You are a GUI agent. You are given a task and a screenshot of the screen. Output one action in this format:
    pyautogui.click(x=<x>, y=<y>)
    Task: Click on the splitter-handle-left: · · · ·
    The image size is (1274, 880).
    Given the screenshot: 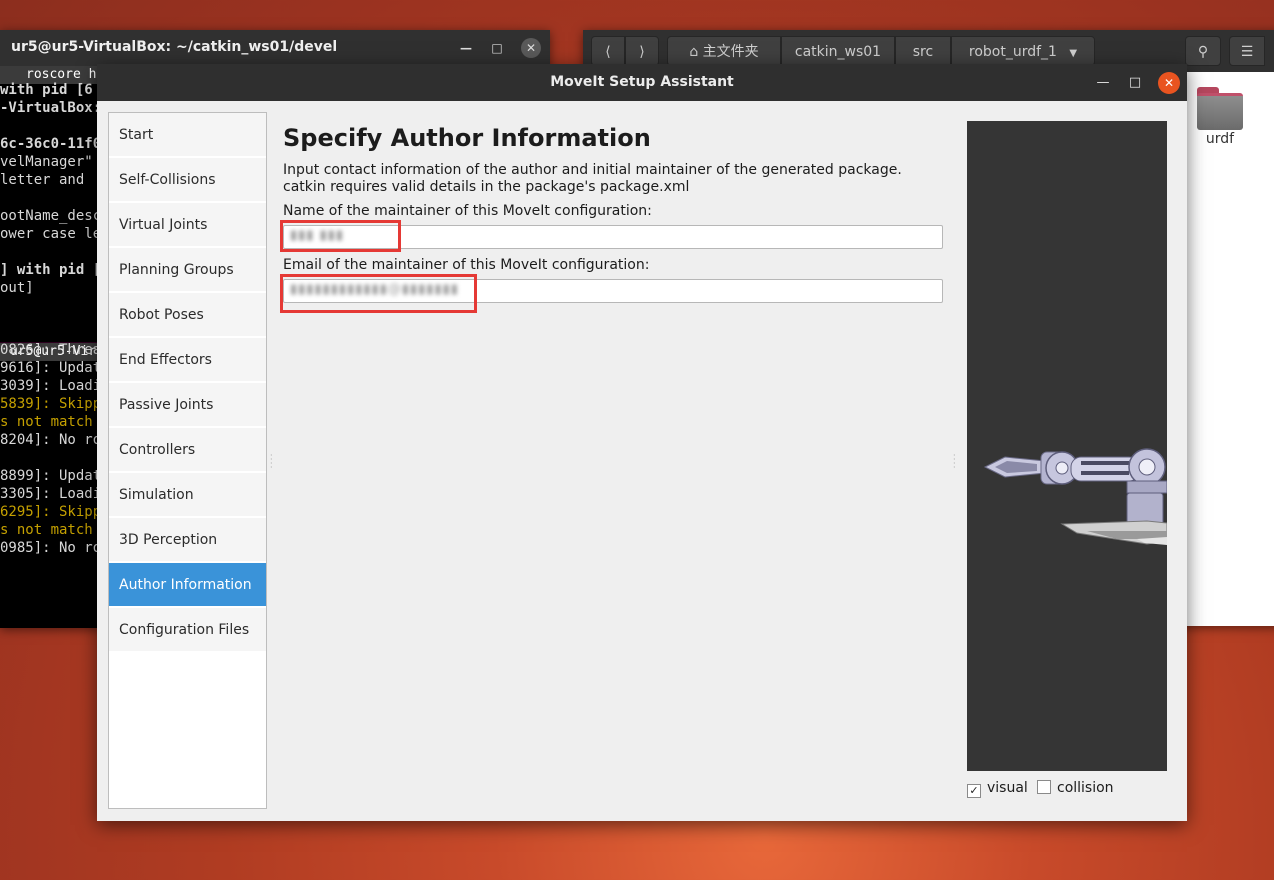 What is the action you would take?
    pyautogui.click(x=271, y=462)
    